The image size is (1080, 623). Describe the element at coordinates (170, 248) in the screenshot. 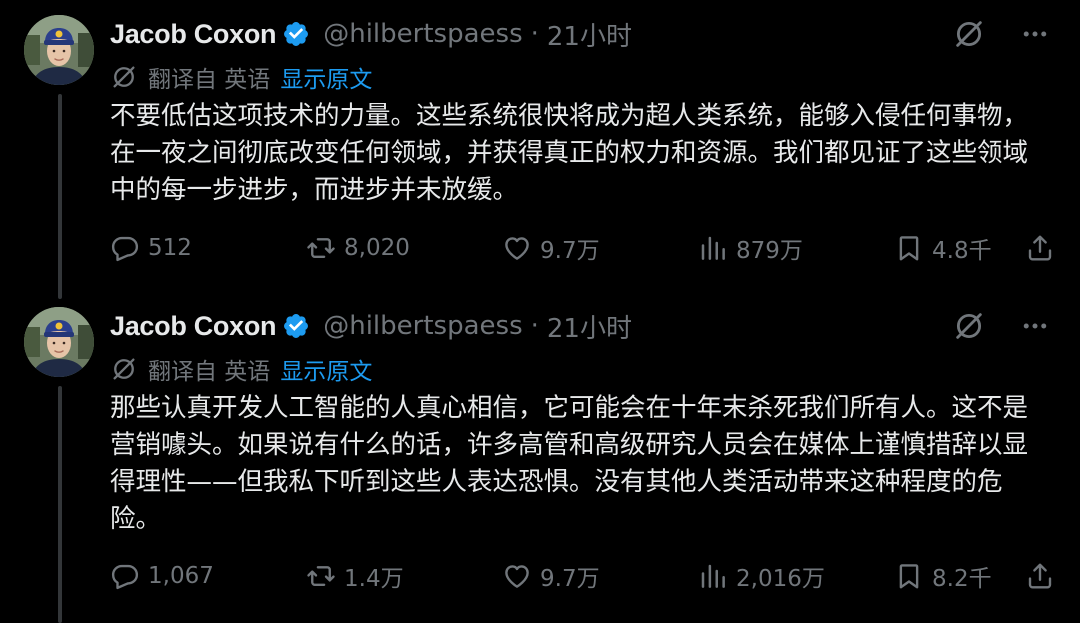

I see `reply-count: 512` at that location.